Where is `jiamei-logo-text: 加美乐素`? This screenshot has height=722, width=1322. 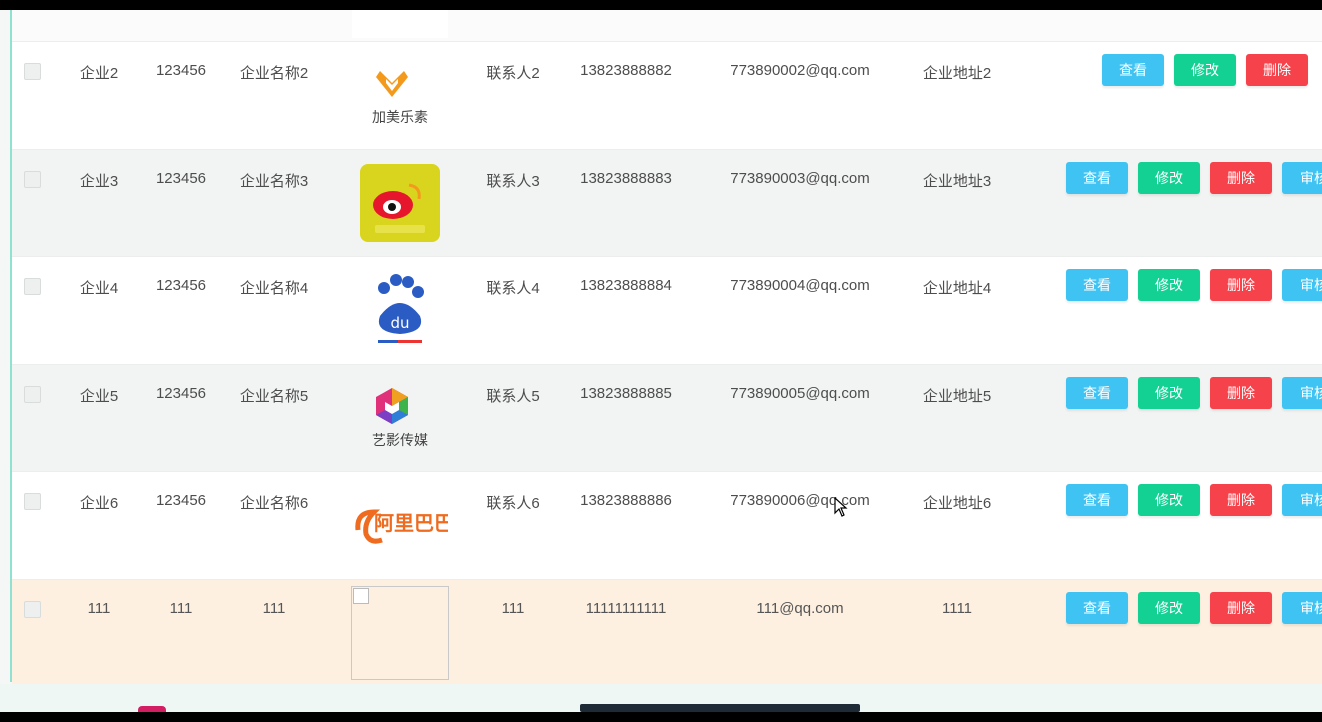
jiamei-logo-text: 加美乐素 is located at coordinates (400, 118).